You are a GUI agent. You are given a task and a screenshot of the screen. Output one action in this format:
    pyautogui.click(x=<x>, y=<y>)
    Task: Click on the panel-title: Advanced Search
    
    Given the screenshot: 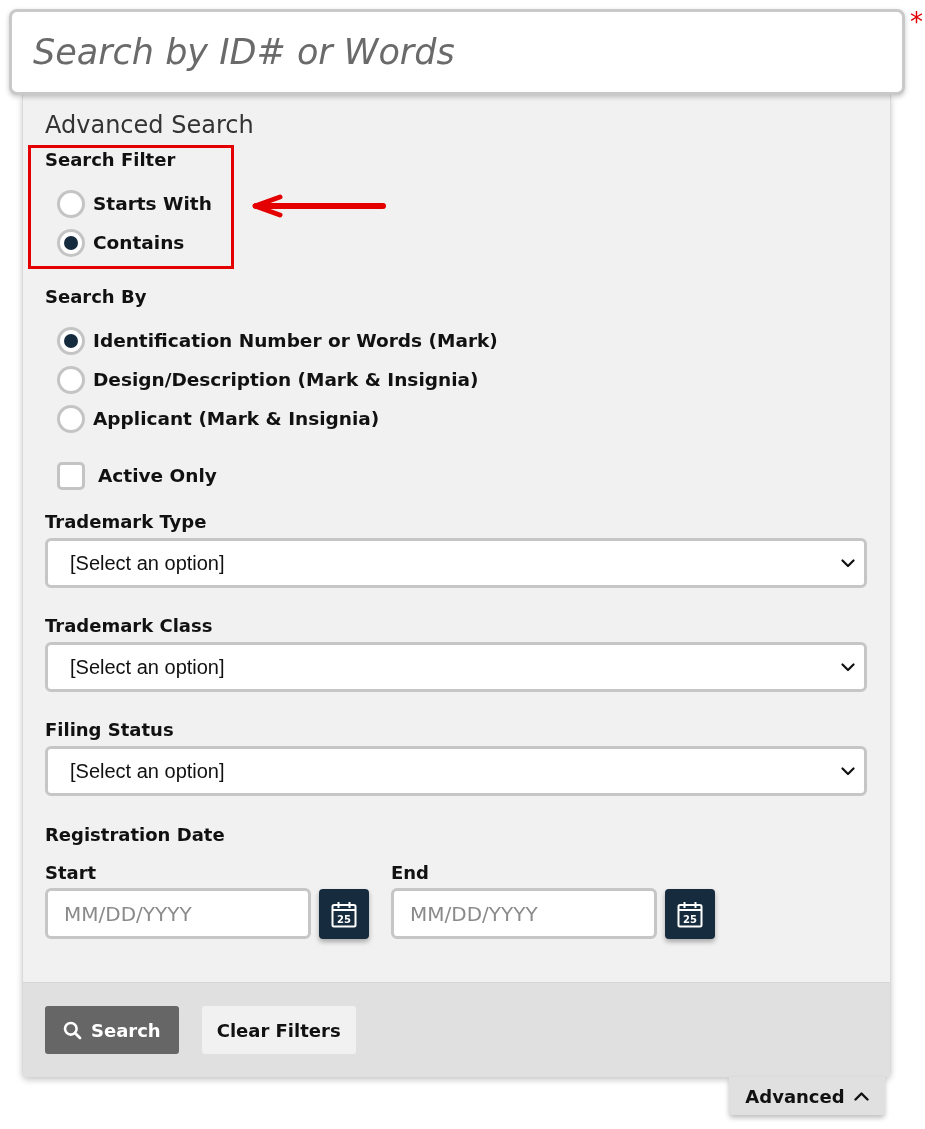 What is the action you would take?
    pyautogui.click(x=150, y=125)
    